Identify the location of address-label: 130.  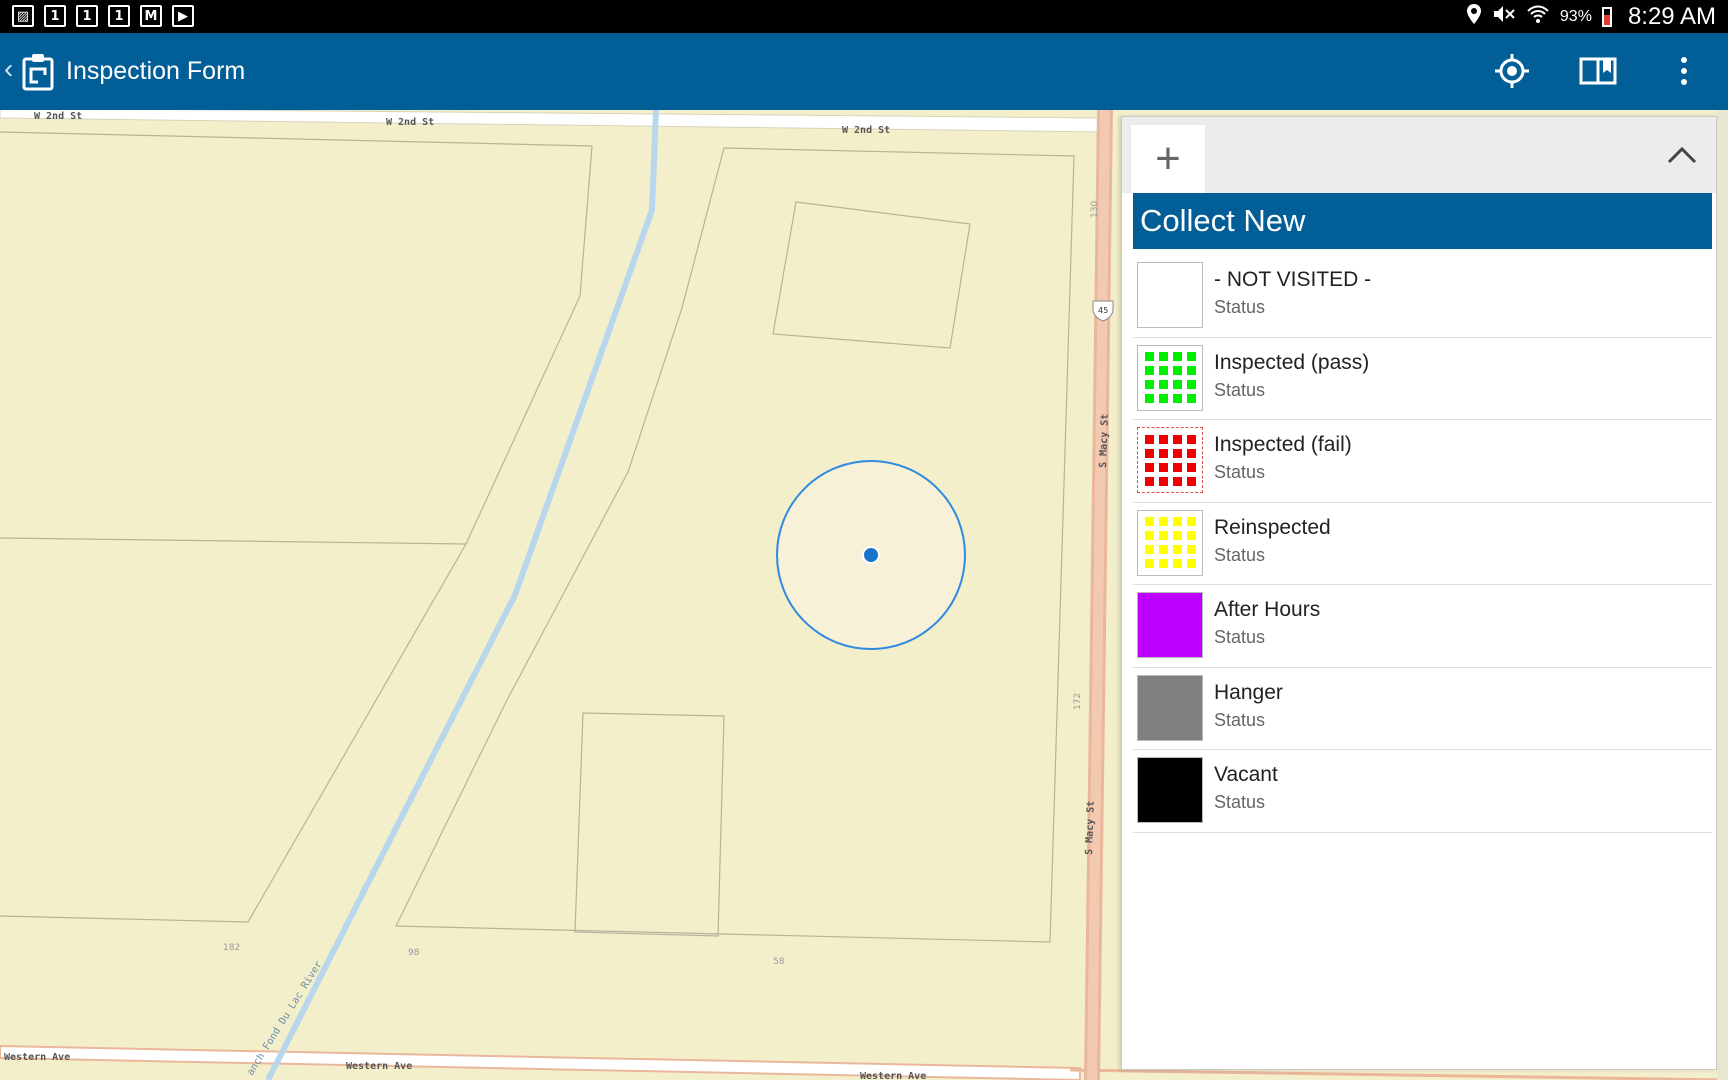
(1095, 209).